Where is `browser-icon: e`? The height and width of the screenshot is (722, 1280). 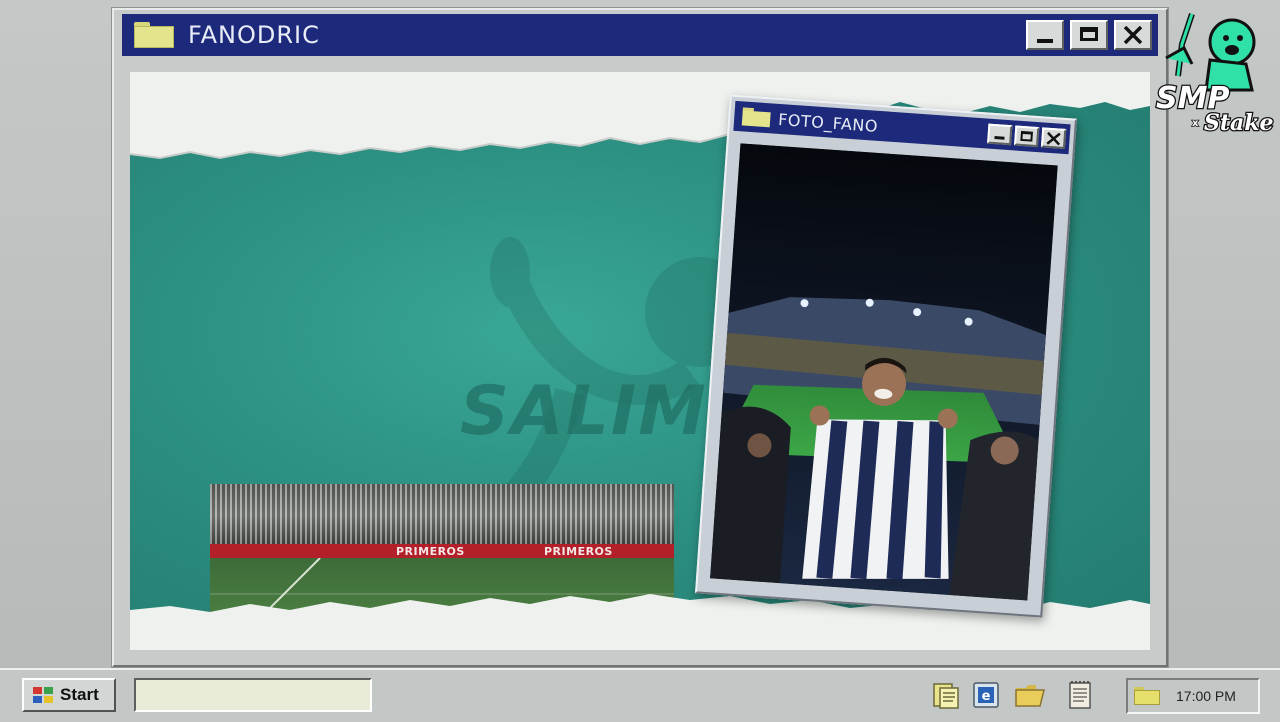
browser-icon: e is located at coordinates (986, 695).